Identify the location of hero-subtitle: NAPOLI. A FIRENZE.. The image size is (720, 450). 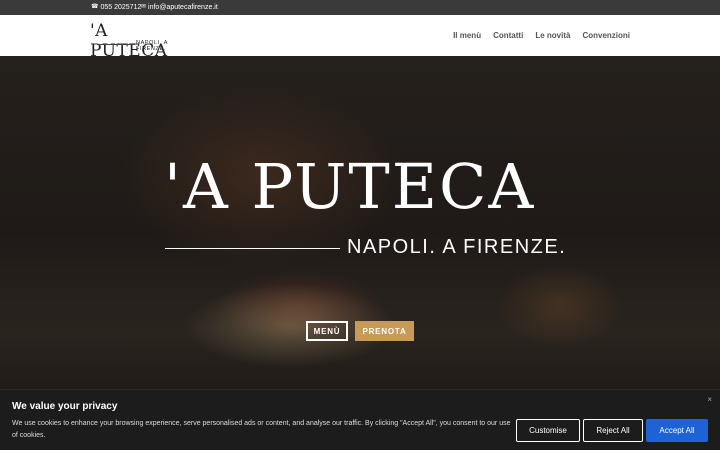
(457, 247).